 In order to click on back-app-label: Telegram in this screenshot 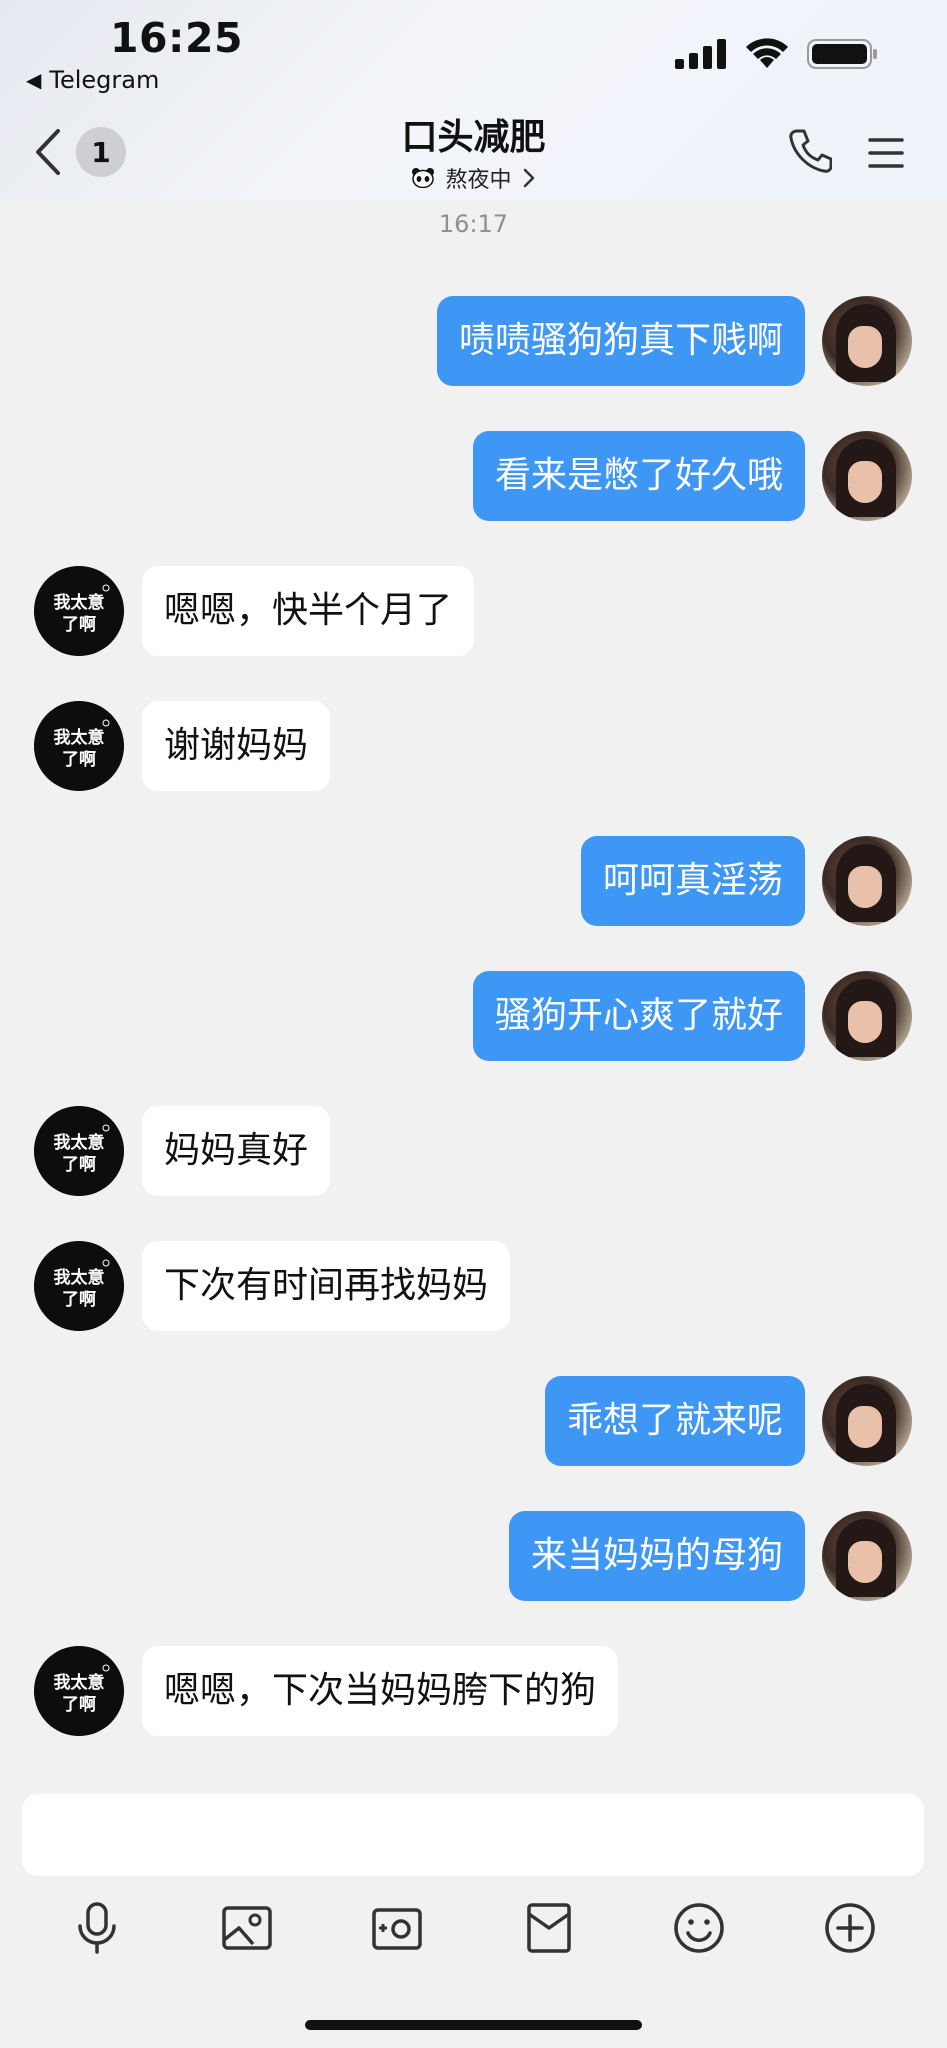, I will do `click(104, 80)`.